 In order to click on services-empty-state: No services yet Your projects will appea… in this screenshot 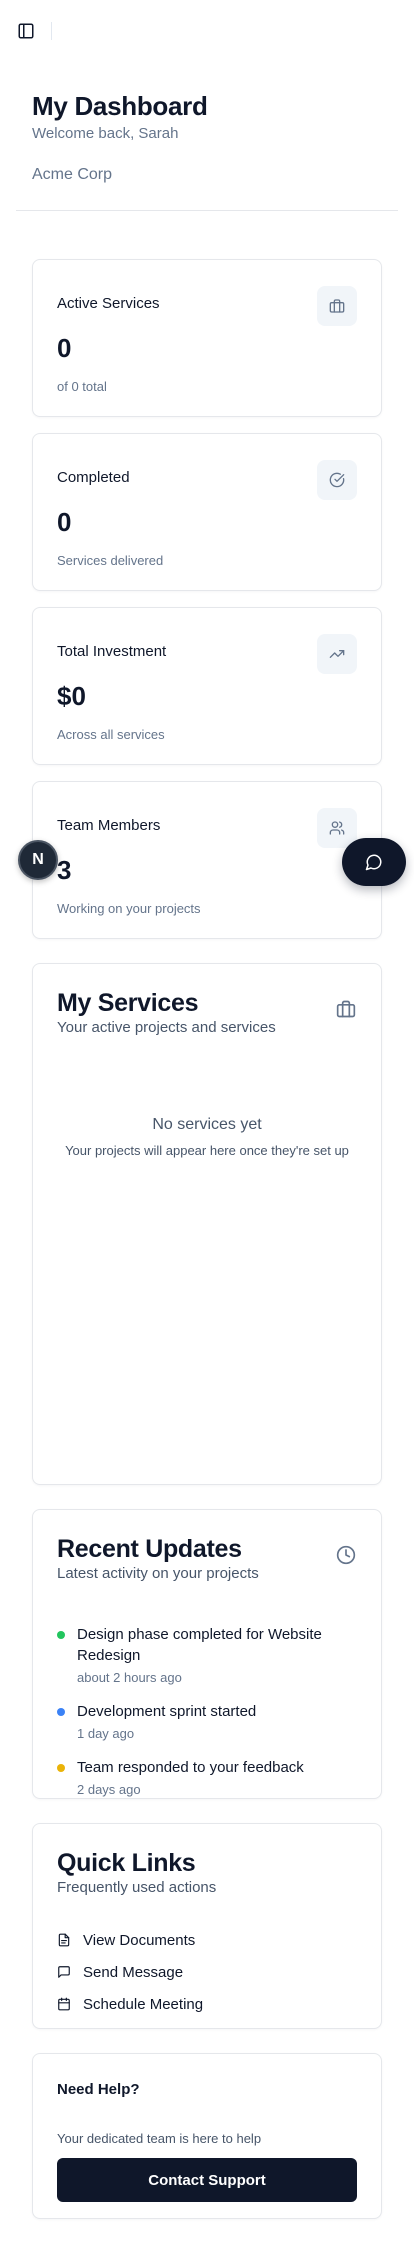, I will do `click(207, 1137)`.